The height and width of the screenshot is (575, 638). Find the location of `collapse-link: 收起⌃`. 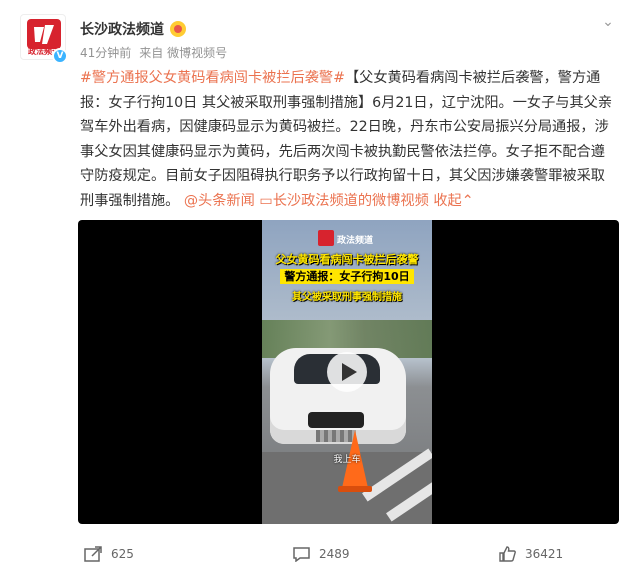

collapse-link: 收起⌃ is located at coordinates (453, 201).